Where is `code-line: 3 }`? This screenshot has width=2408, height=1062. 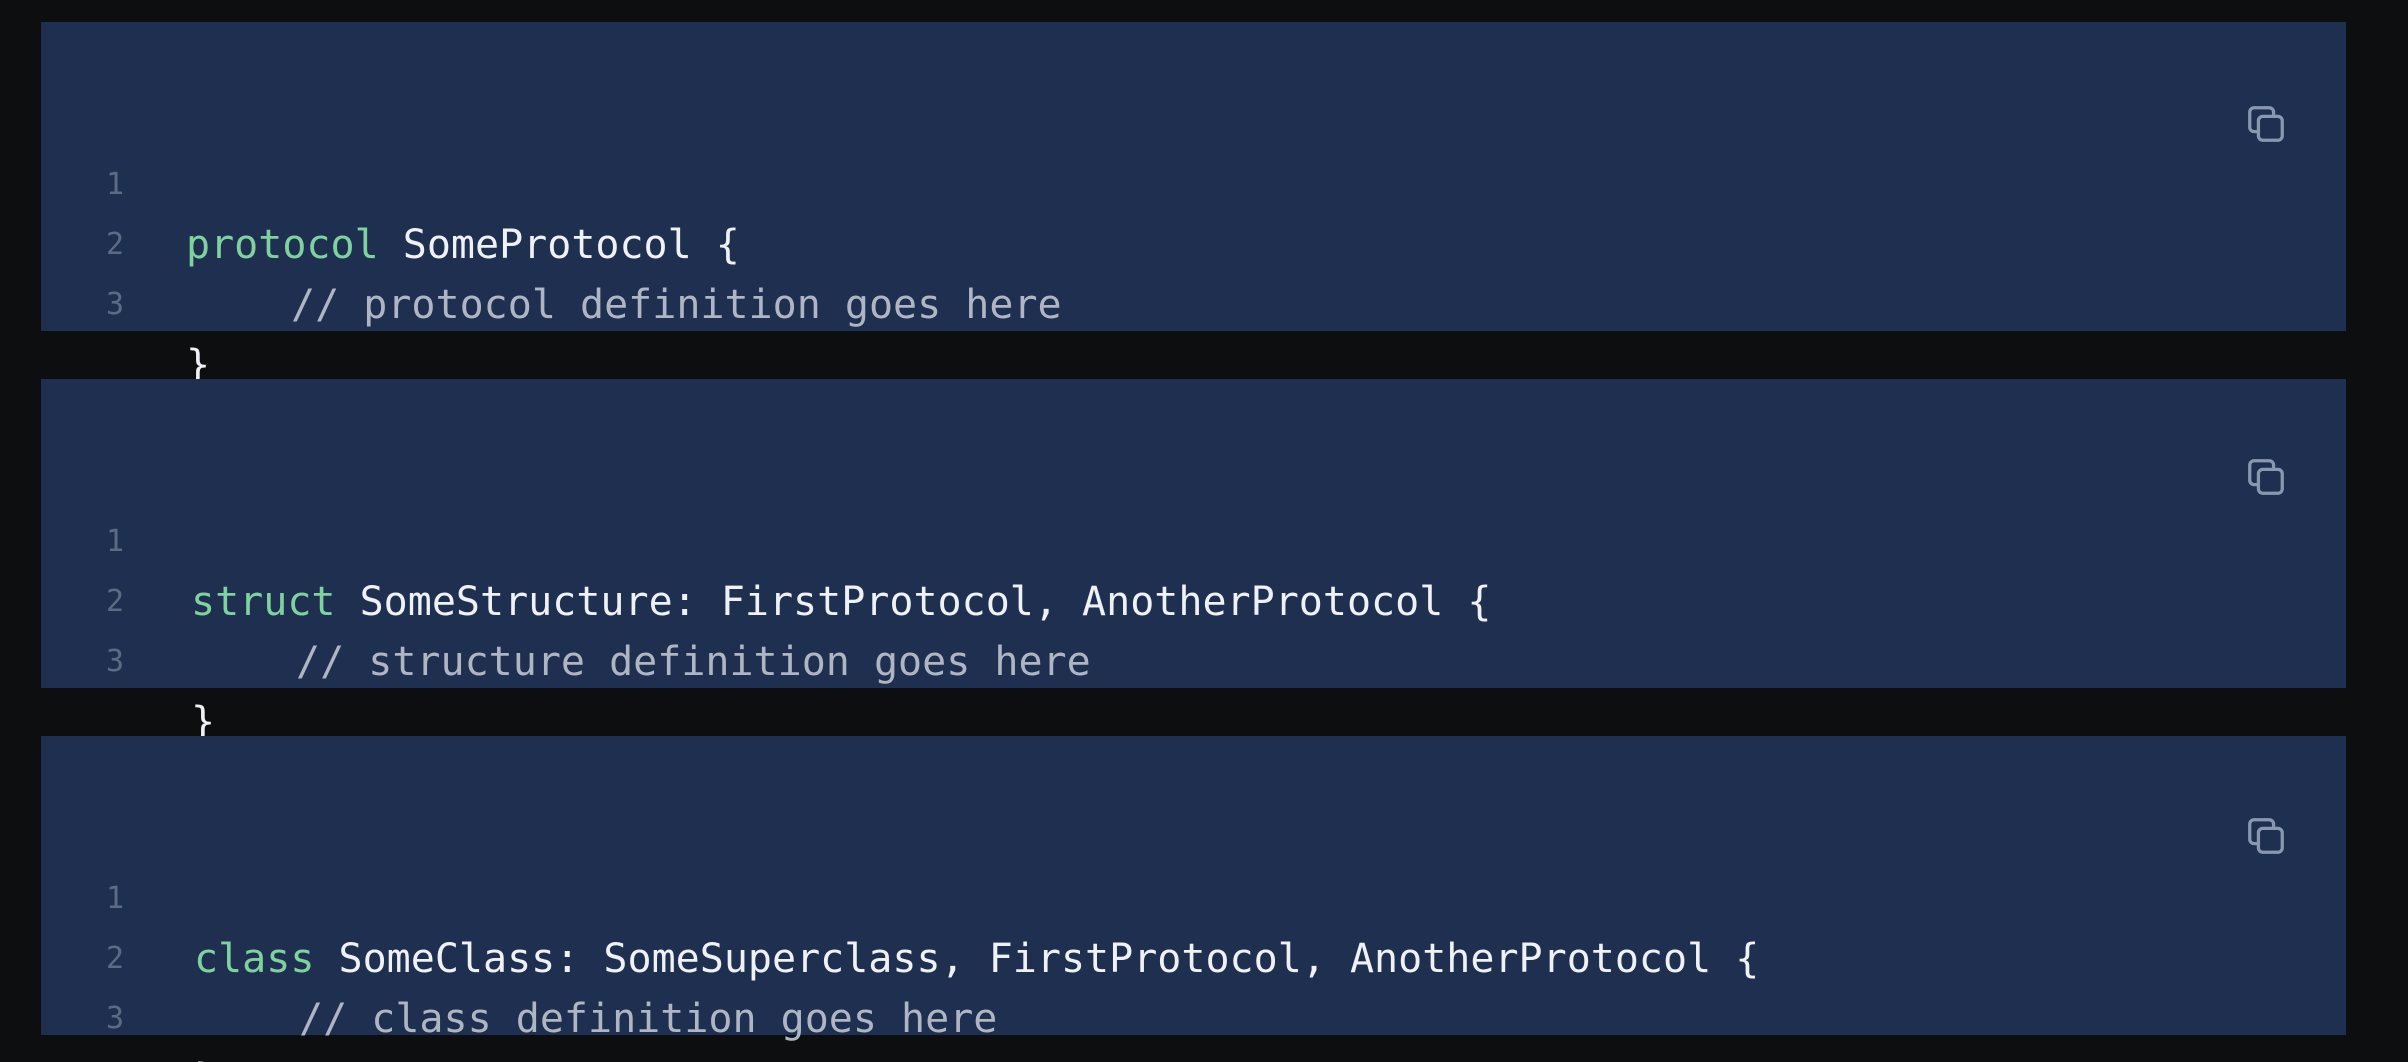 code-line: 3 } is located at coordinates (1193, 995).